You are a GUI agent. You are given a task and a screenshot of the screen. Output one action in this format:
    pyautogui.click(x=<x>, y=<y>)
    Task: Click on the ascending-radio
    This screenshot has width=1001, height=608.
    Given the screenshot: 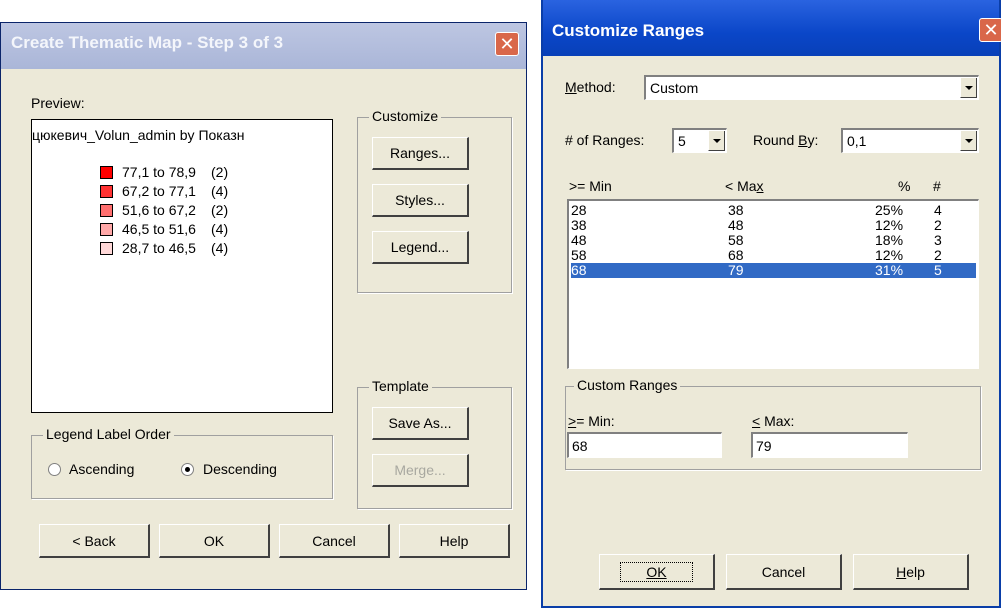 What is the action you would take?
    pyautogui.click(x=54, y=469)
    